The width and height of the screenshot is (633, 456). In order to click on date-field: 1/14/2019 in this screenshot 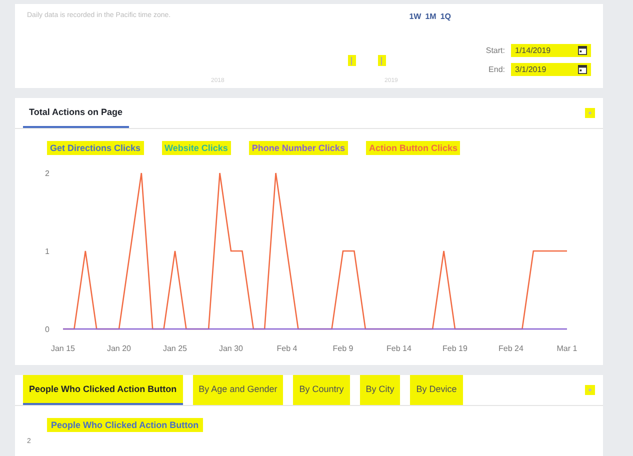, I will do `click(551, 50)`.